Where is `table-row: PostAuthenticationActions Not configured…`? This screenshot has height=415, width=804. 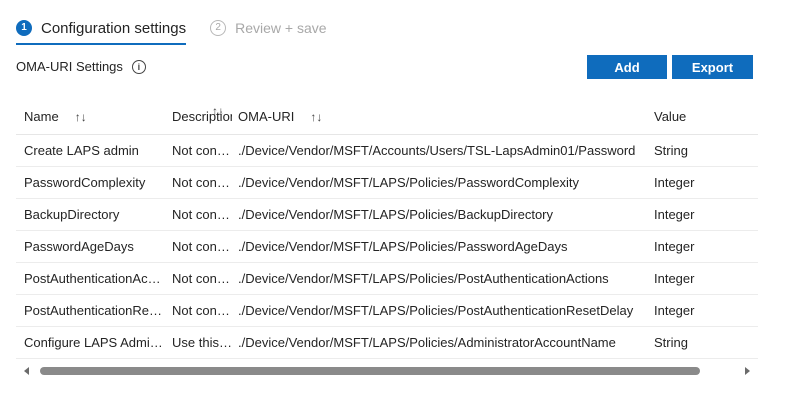 table-row: PostAuthenticationActions Not configured… is located at coordinates (387, 279).